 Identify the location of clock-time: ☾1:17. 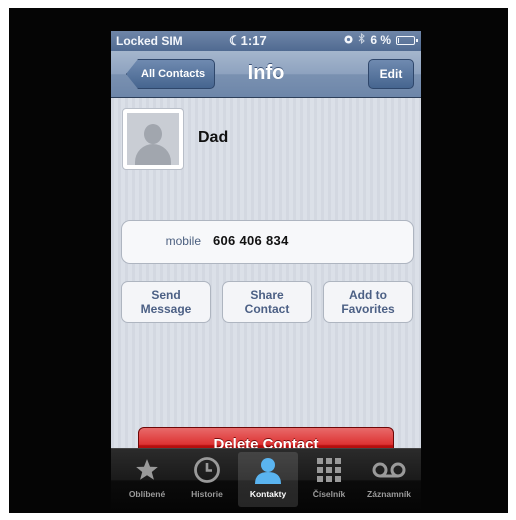
(248, 40).